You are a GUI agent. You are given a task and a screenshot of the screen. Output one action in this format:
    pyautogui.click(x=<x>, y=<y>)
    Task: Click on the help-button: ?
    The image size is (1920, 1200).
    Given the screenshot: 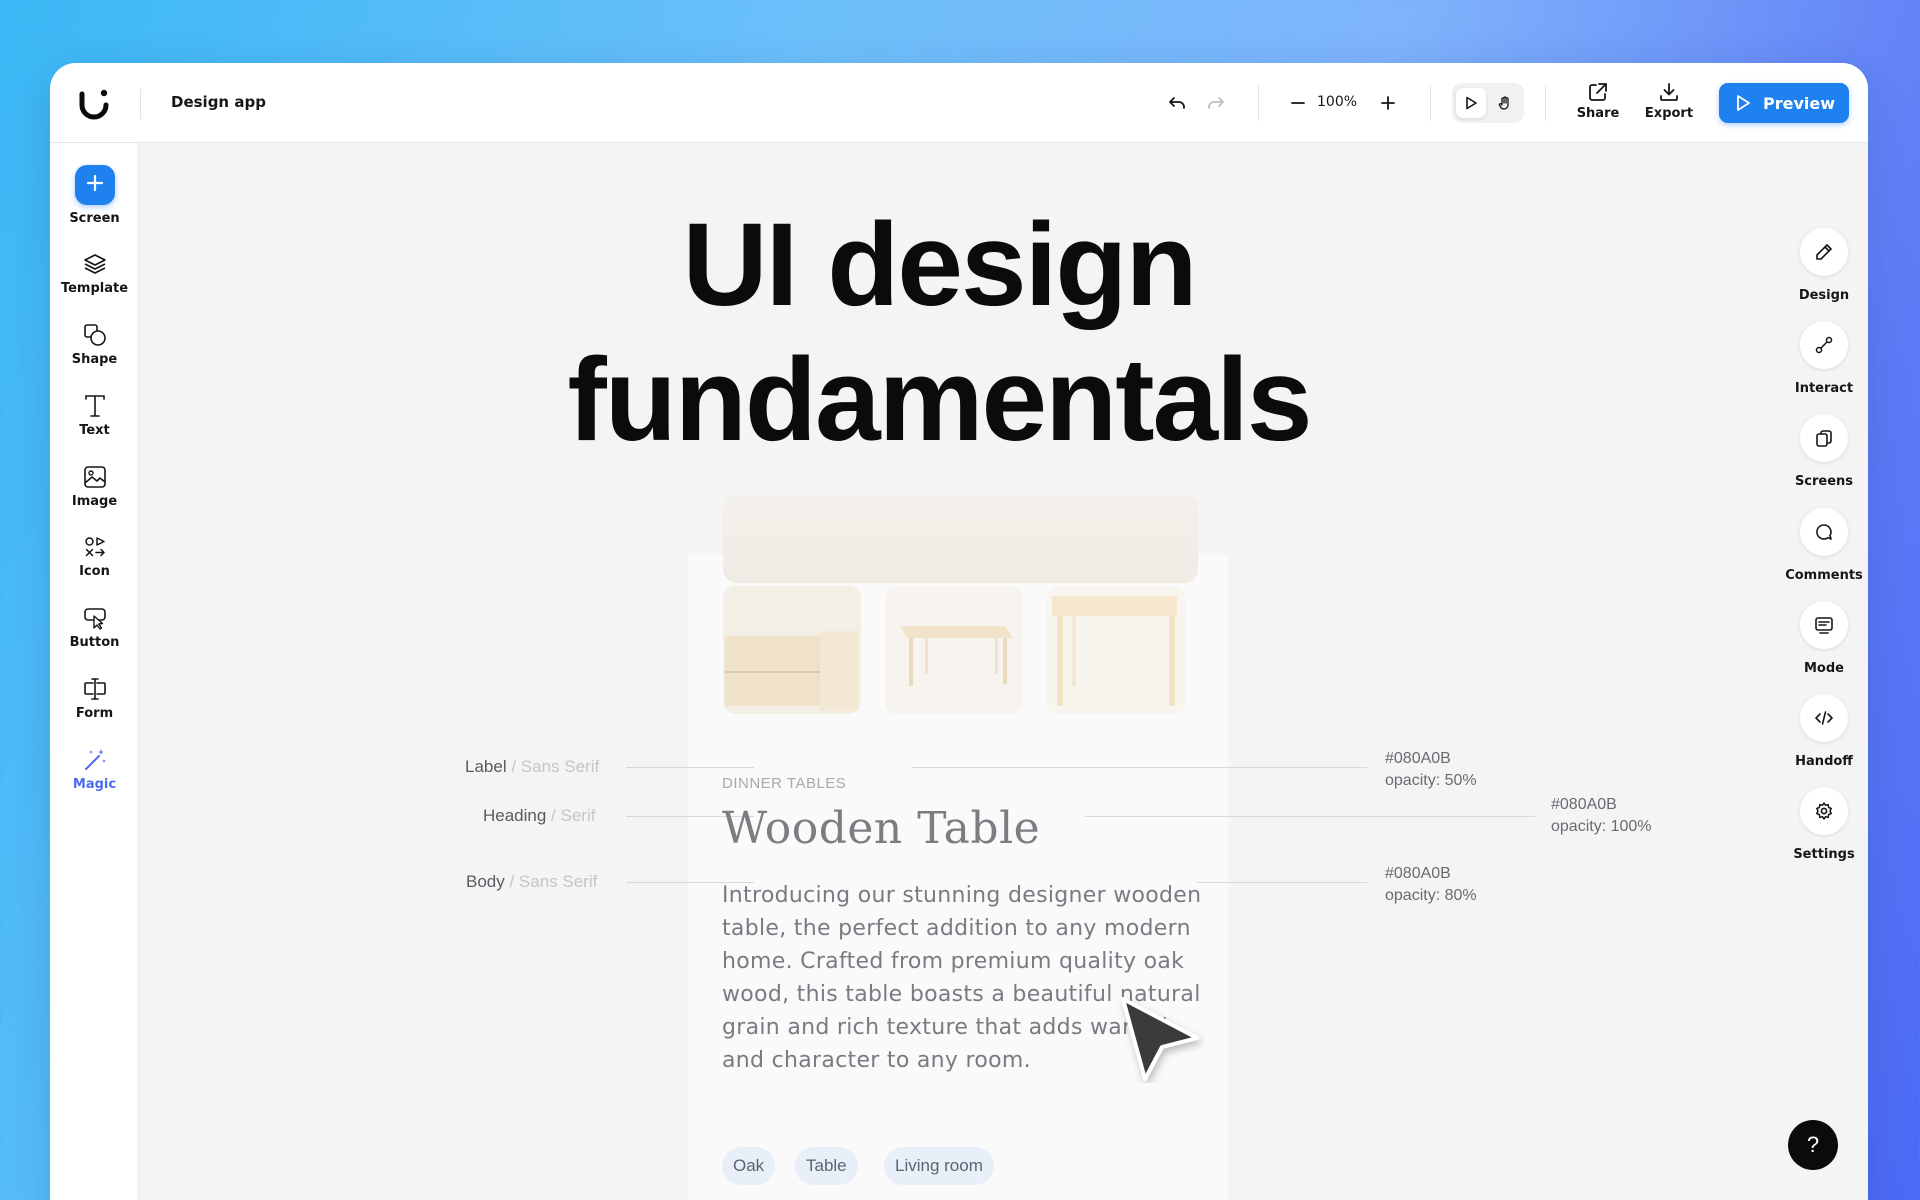 What is the action you would take?
    pyautogui.click(x=1813, y=1145)
    